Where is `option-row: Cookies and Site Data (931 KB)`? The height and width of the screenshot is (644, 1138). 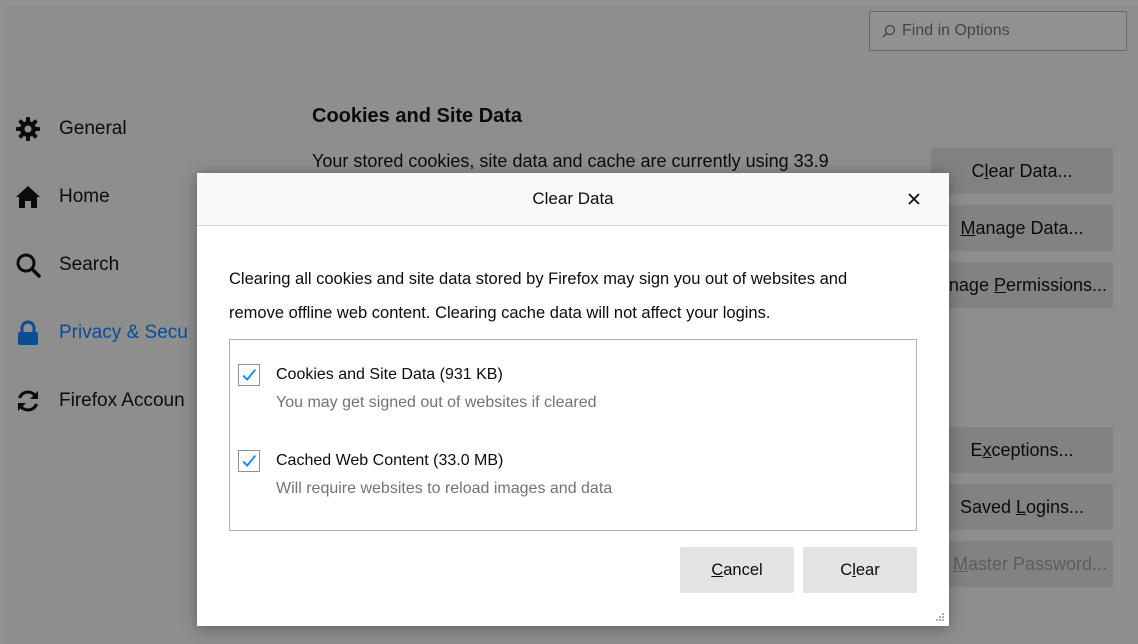
option-row: Cookies and Site Data (931 KB) is located at coordinates (417, 375).